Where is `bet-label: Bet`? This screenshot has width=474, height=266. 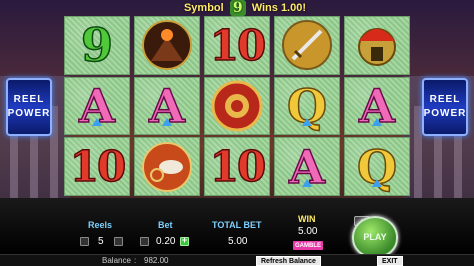
bet-label: Bet is located at coordinates (165, 225).